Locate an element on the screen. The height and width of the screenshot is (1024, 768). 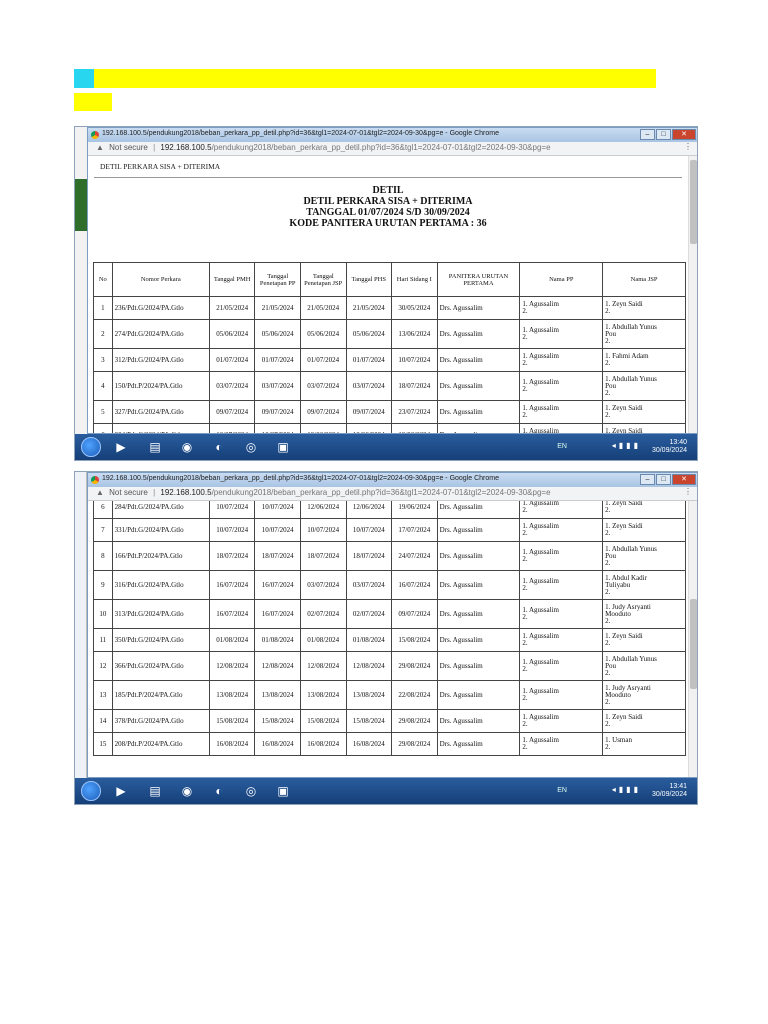
clock: 13:41 30/09/2024 is located at coordinates (669, 791).